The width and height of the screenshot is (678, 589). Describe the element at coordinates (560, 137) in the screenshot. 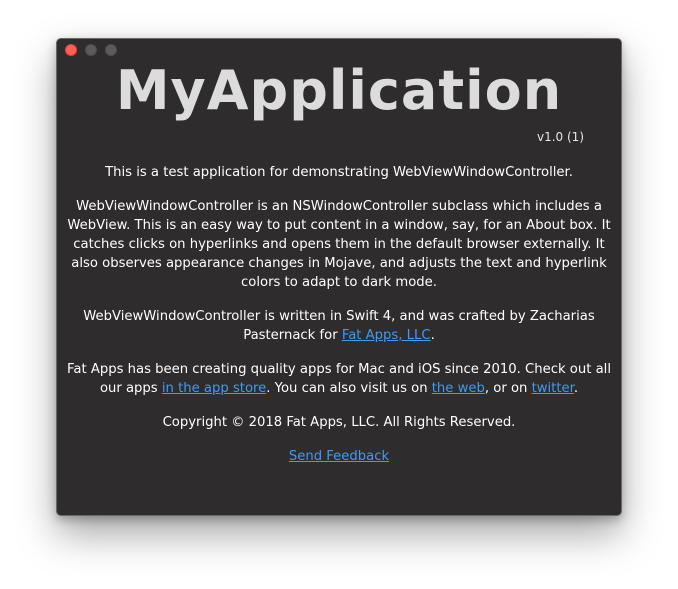

I see `version-label: v1.0 (1)` at that location.